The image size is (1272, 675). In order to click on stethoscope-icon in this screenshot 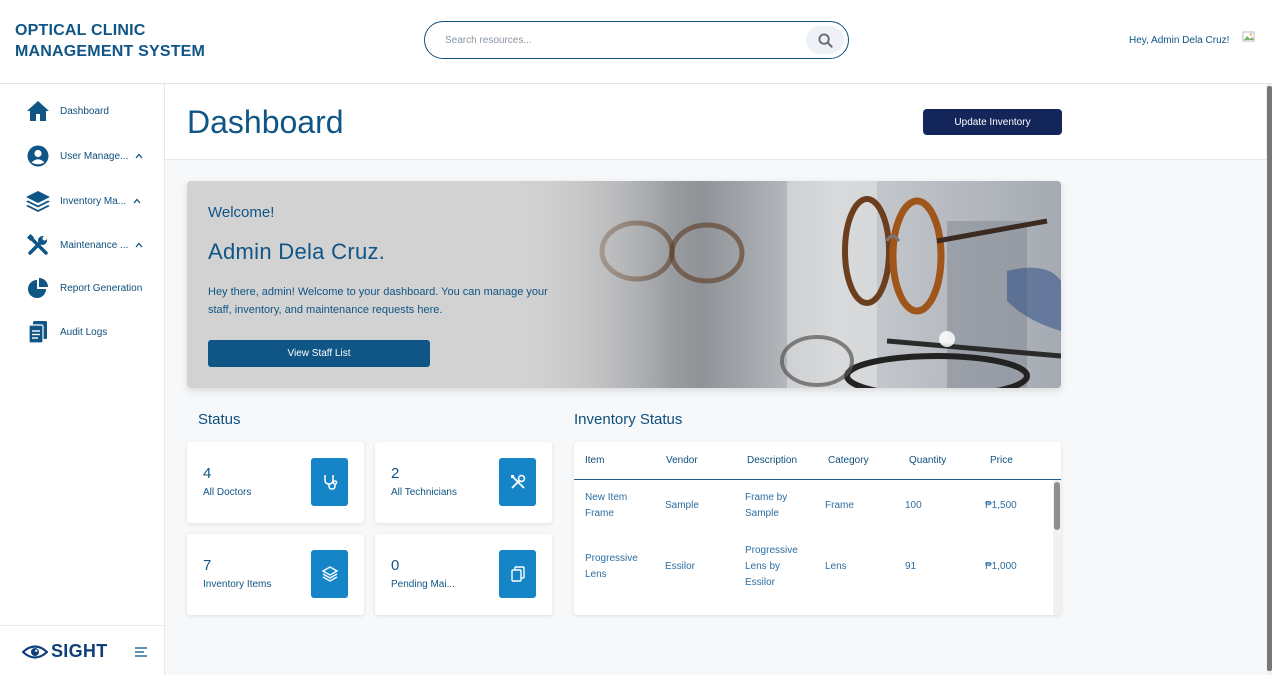, I will do `click(330, 482)`.